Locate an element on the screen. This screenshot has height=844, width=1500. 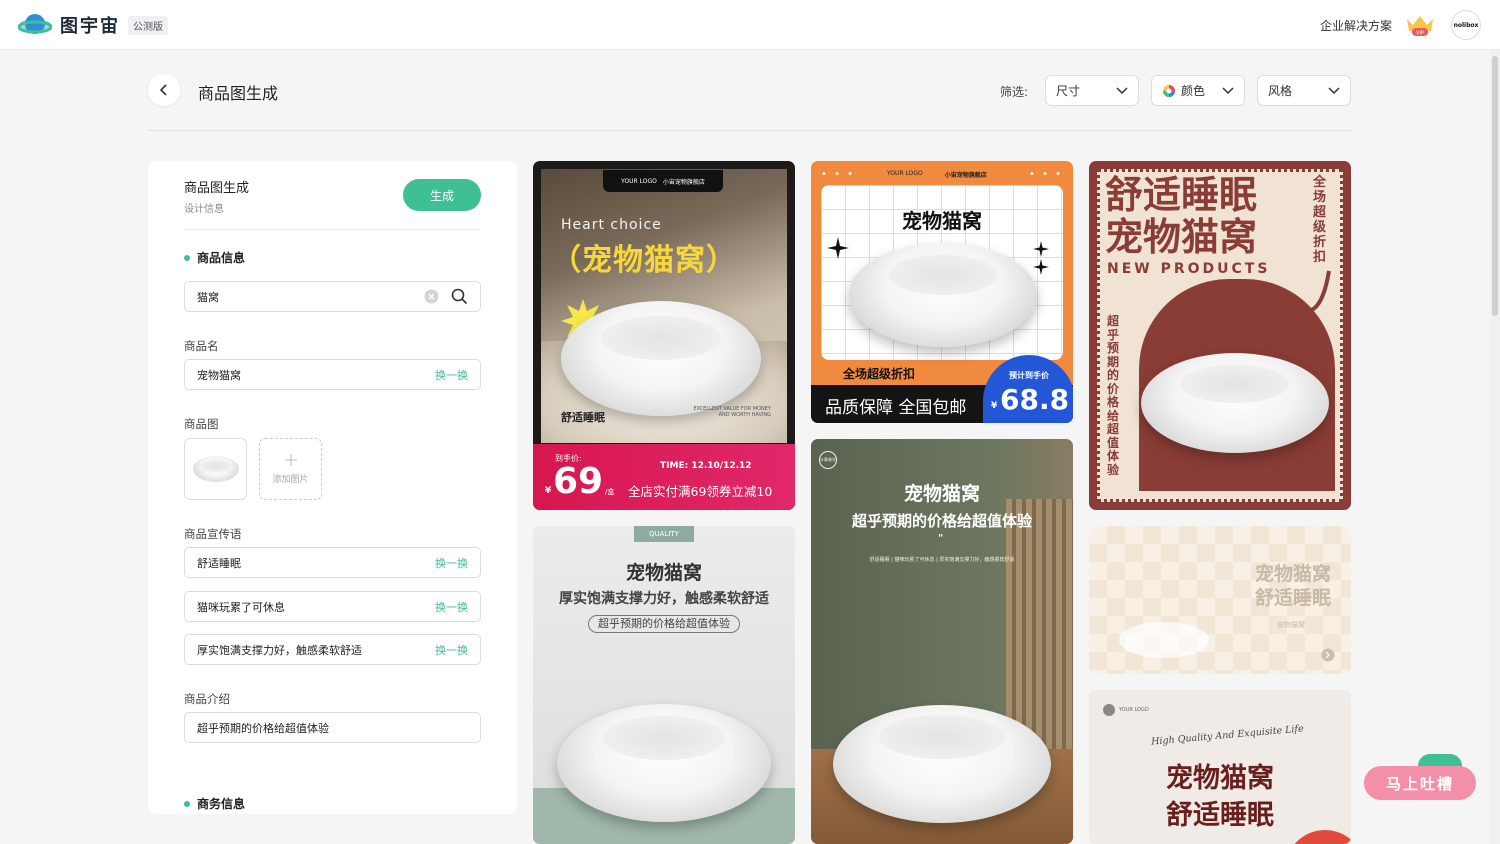
swap-slogan-3-button: 换一换 is located at coordinates (451, 650).